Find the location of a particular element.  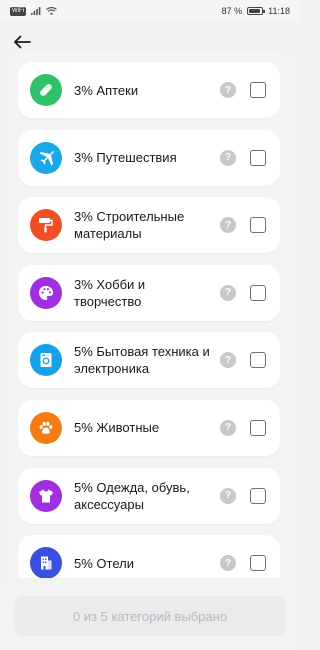

tshirt-icon is located at coordinates (46, 495).